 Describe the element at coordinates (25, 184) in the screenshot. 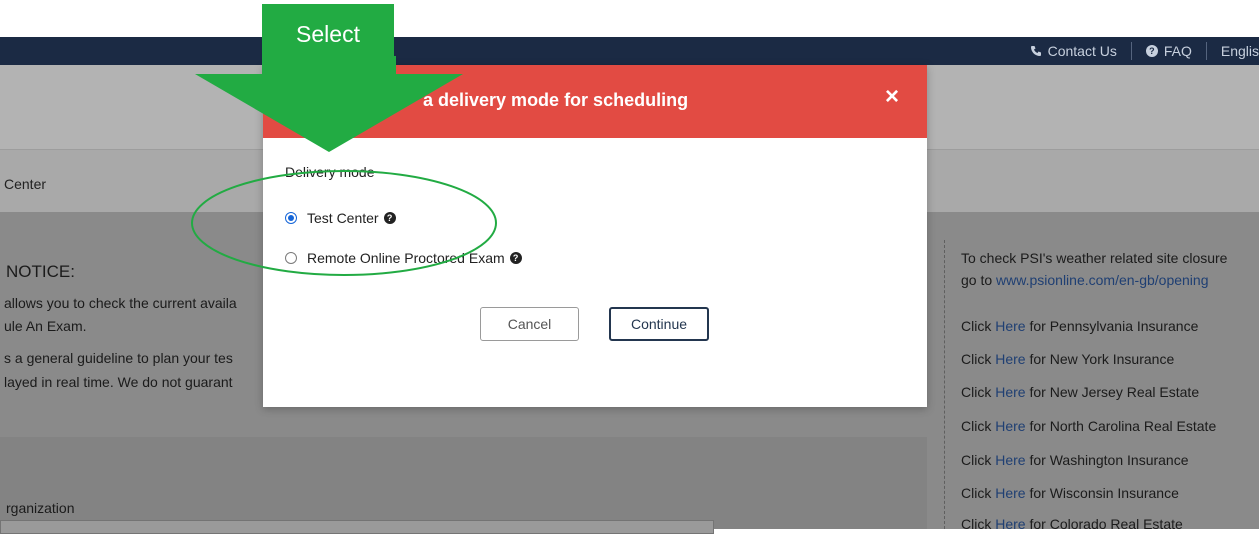

I see `breadcrumb: Center` at that location.